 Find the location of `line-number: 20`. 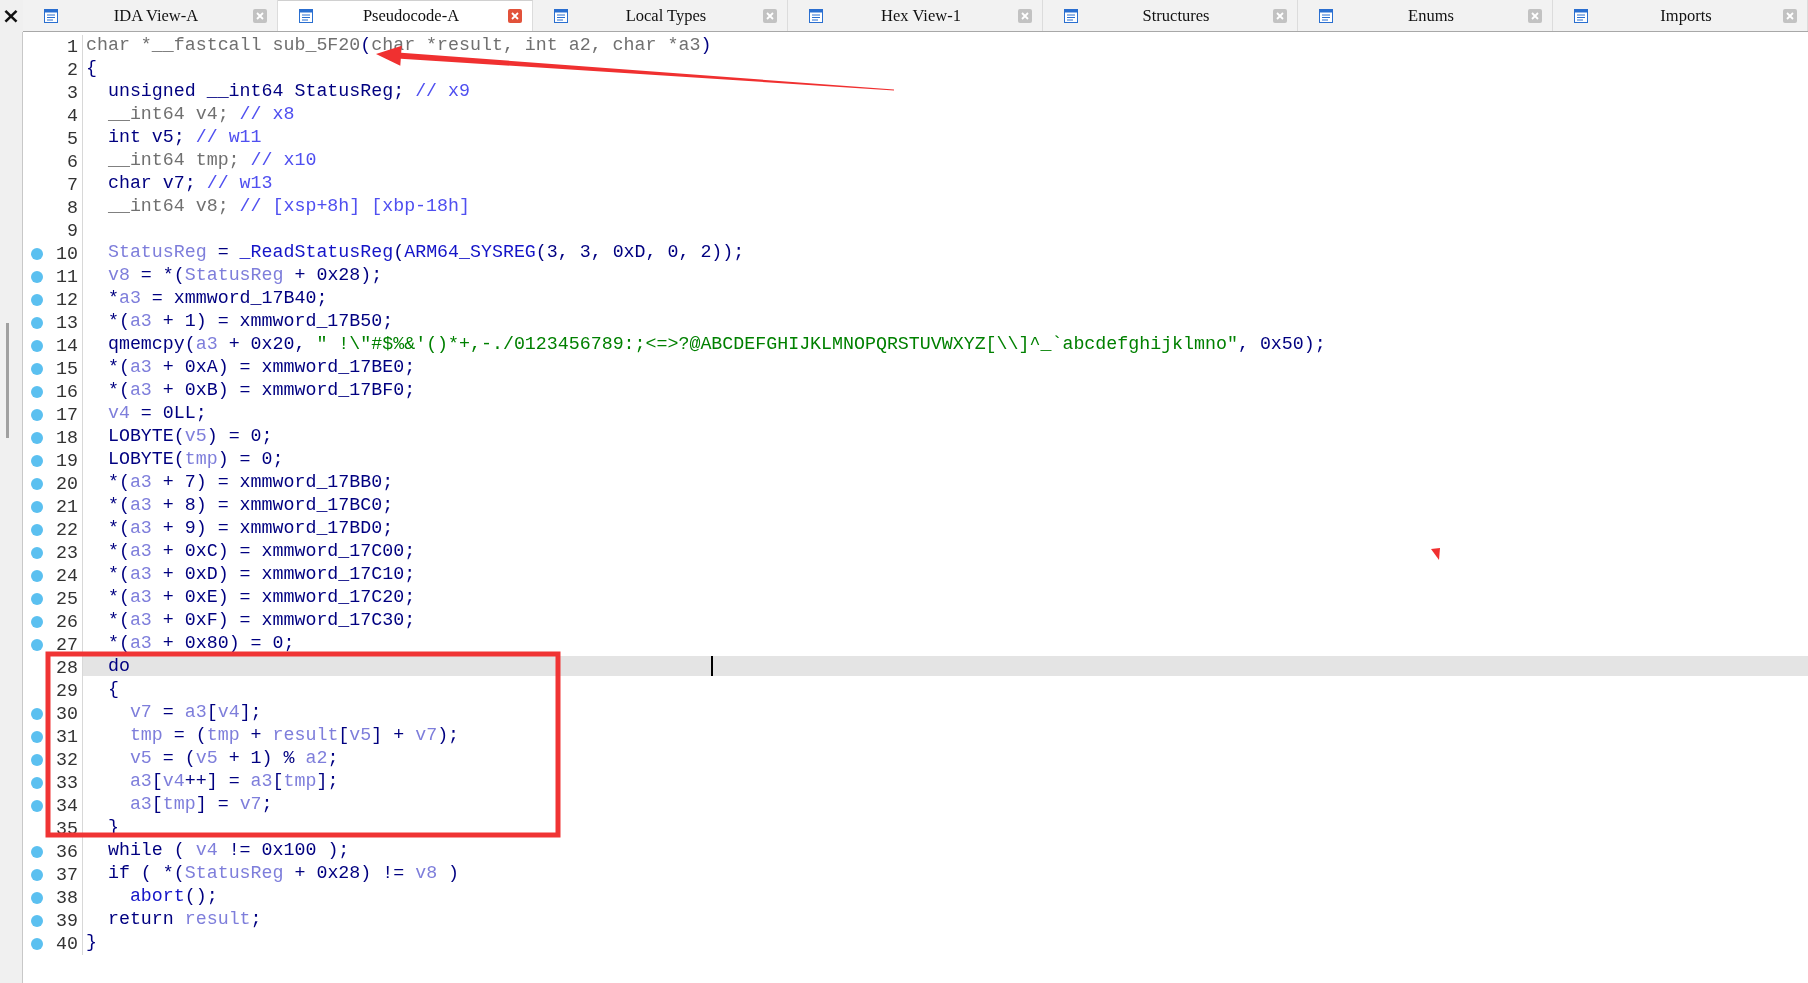

line-number: 20 is located at coordinates (67, 483).